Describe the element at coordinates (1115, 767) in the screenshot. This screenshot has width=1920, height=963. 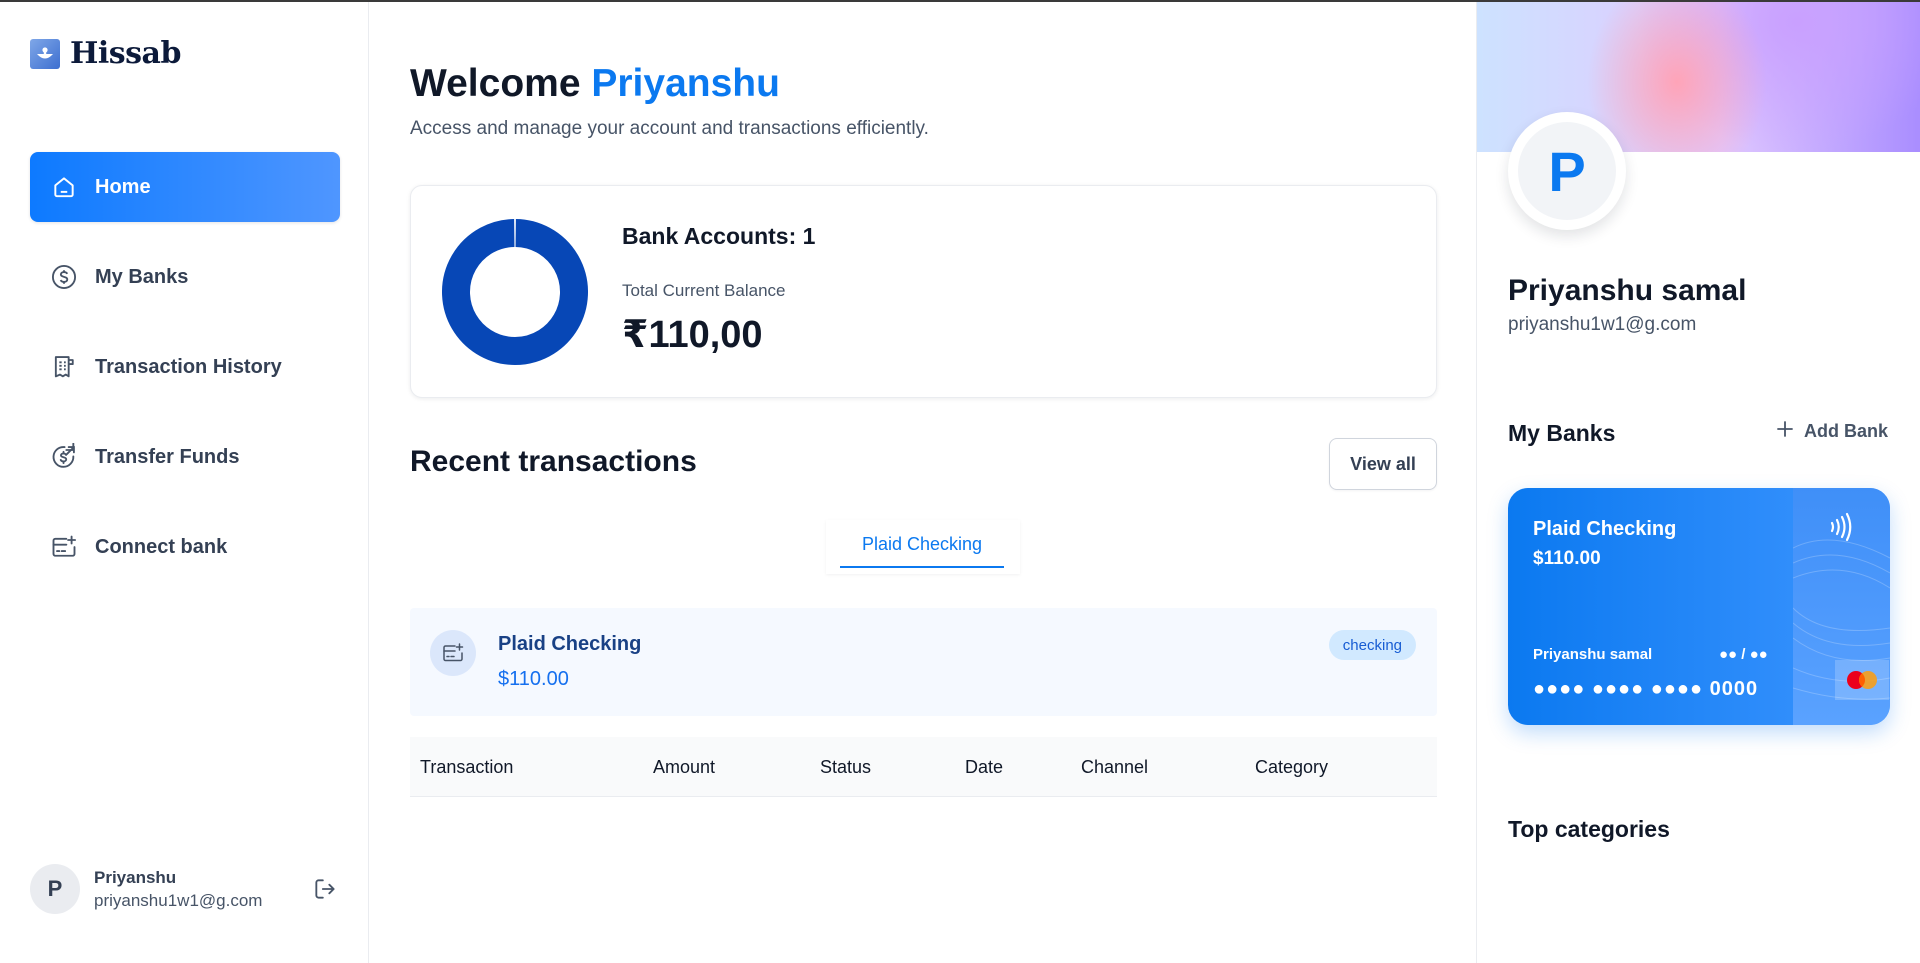
I see `column-header-channel: Channel` at that location.